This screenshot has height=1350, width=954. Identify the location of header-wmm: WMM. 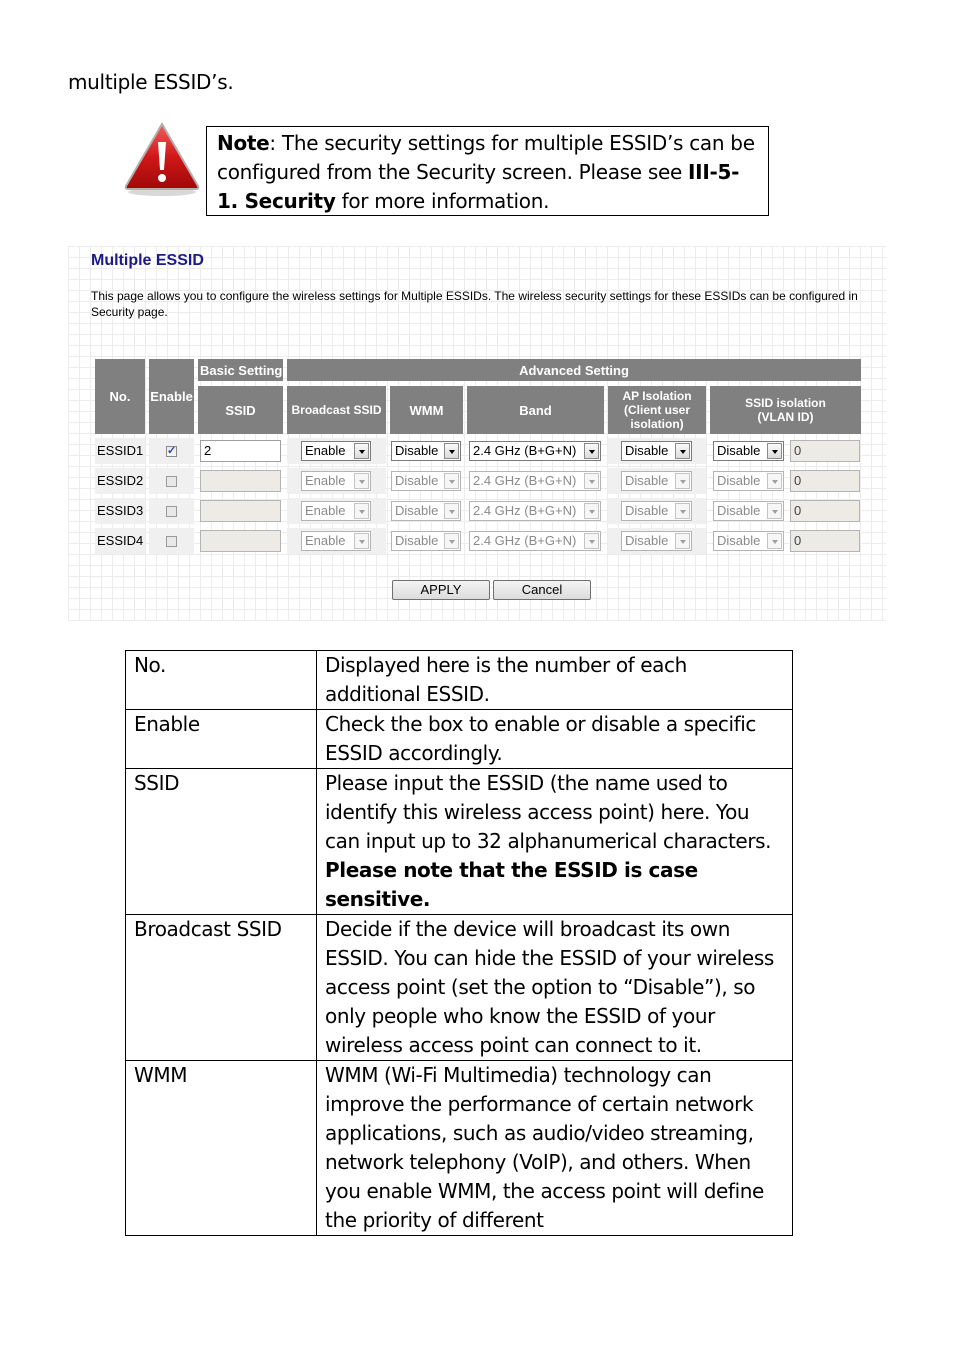
(426, 410).